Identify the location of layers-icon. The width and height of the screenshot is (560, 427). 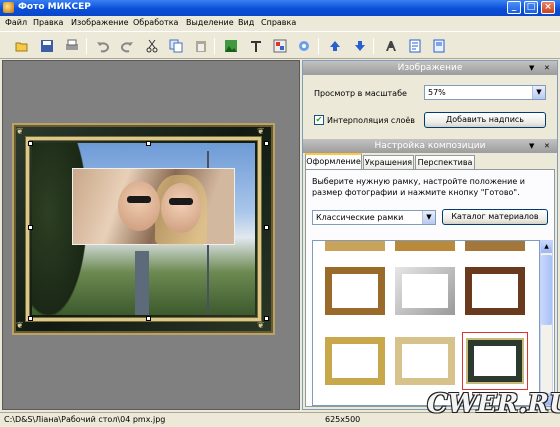
(280, 46).